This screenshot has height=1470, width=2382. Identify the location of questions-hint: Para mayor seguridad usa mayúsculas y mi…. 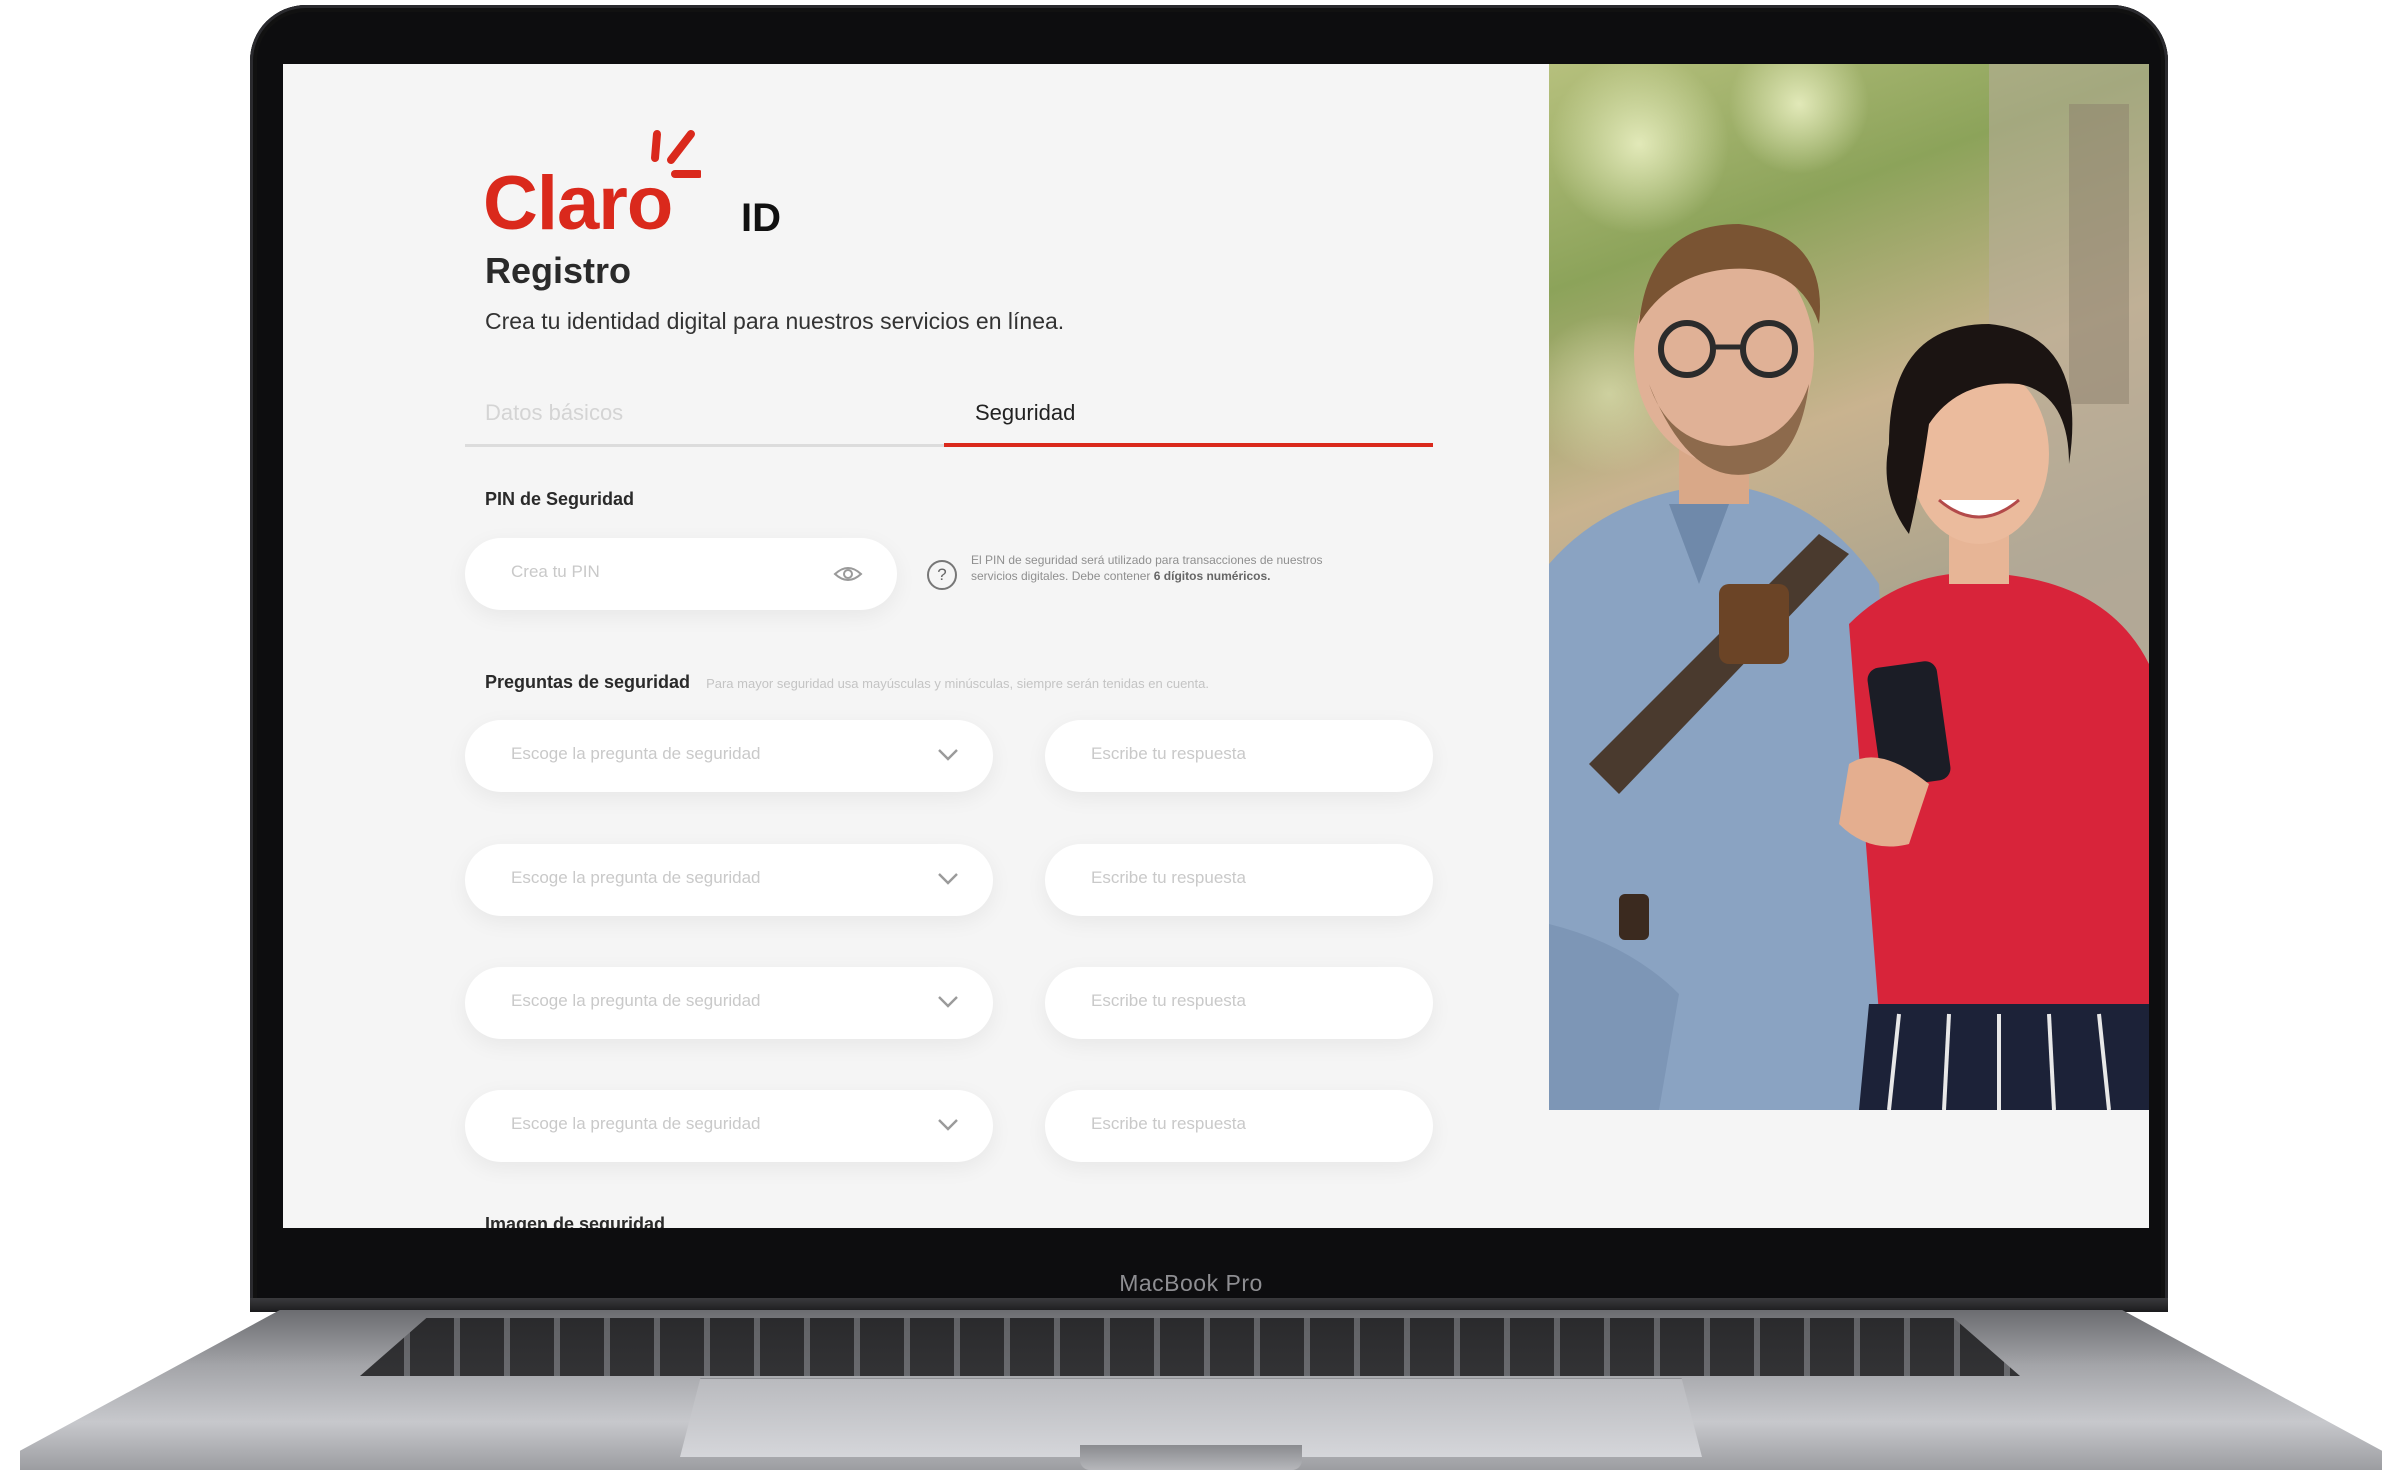
(957, 683).